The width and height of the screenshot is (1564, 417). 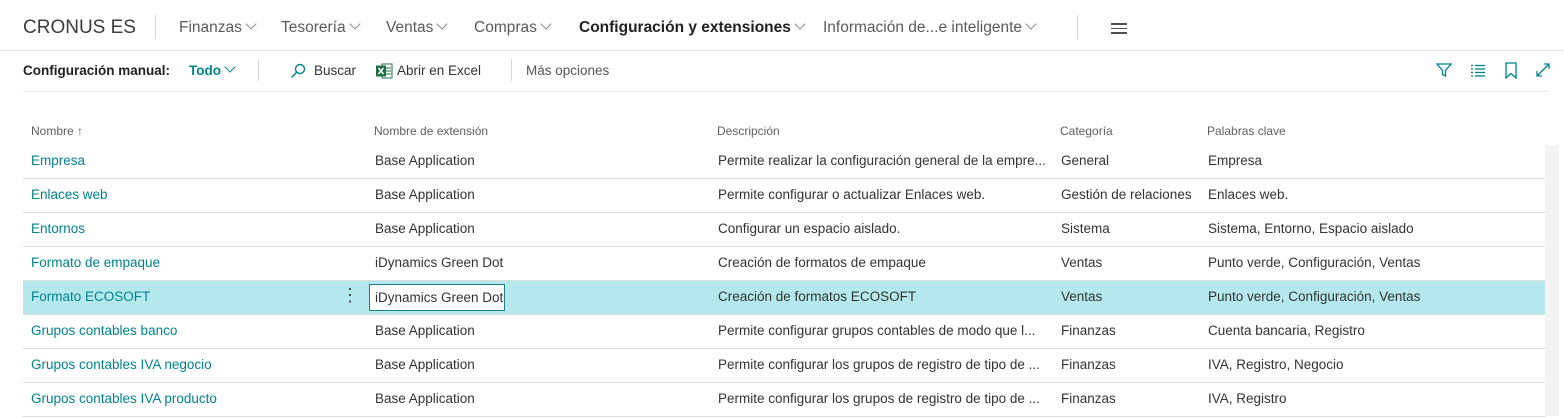 What do you see at coordinates (186, 262) in the screenshot?
I see `row-name-link: Formato de empaque` at bounding box center [186, 262].